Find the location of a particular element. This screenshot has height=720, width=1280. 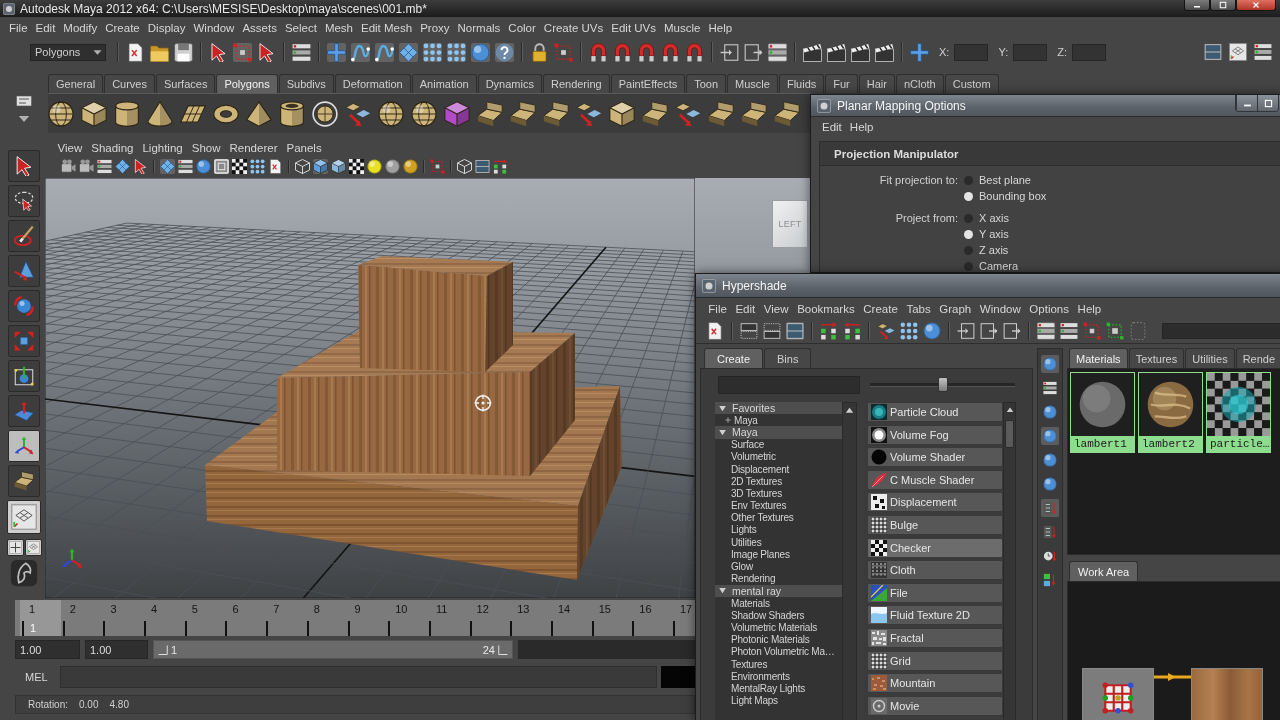

scroll-up-arrow-icon is located at coordinates (849, 410).